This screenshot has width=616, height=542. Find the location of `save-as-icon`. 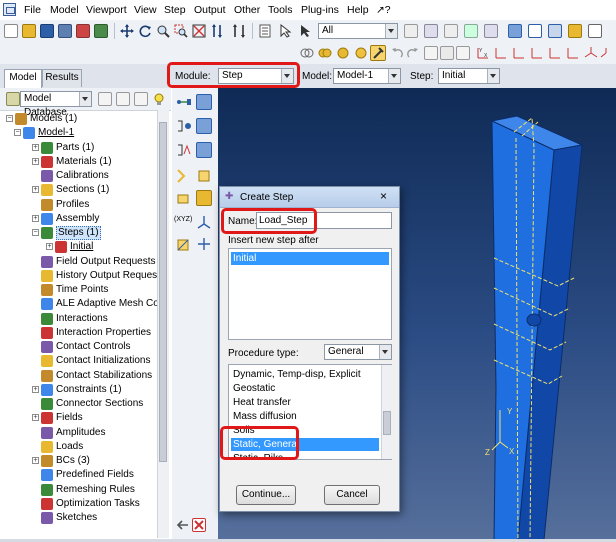

save-as-icon is located at coordinates (65, 31).